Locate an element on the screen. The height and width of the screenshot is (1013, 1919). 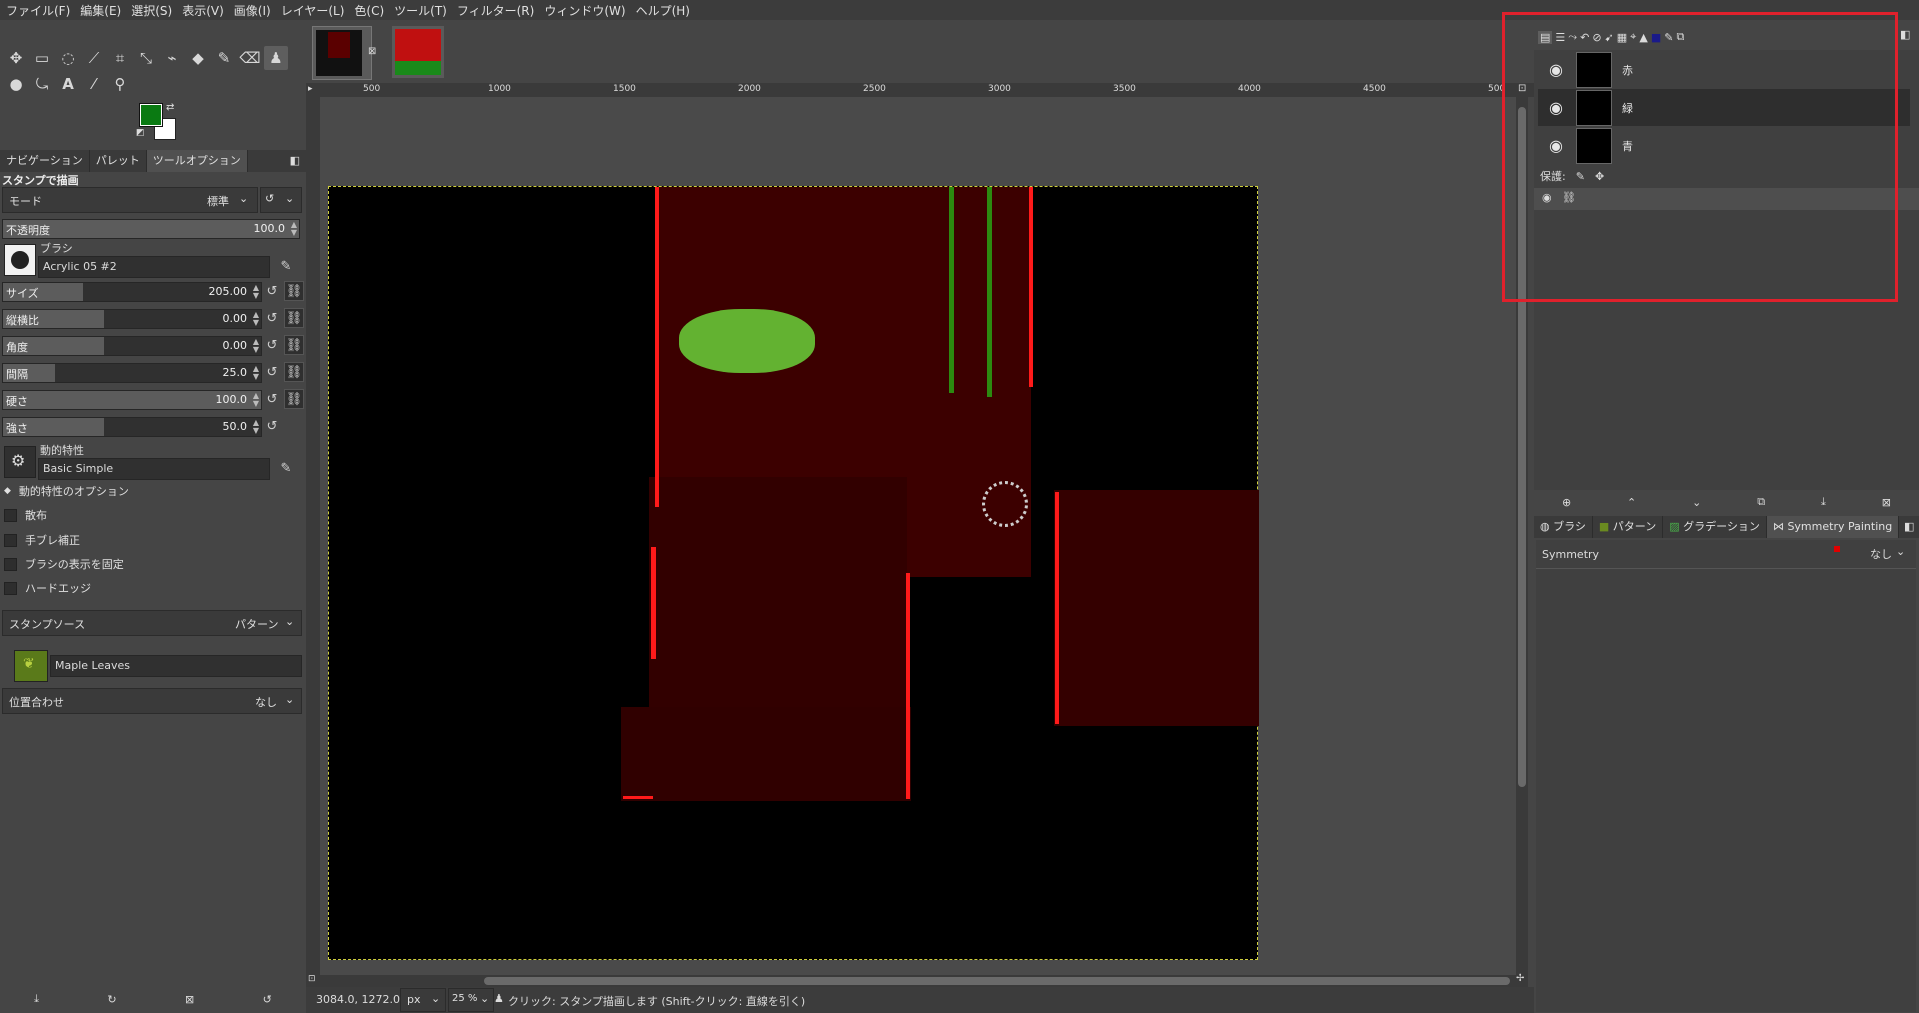
stamp-source-combo: スタンプソース パターン ⌄ is located at coordinates (152, 623).